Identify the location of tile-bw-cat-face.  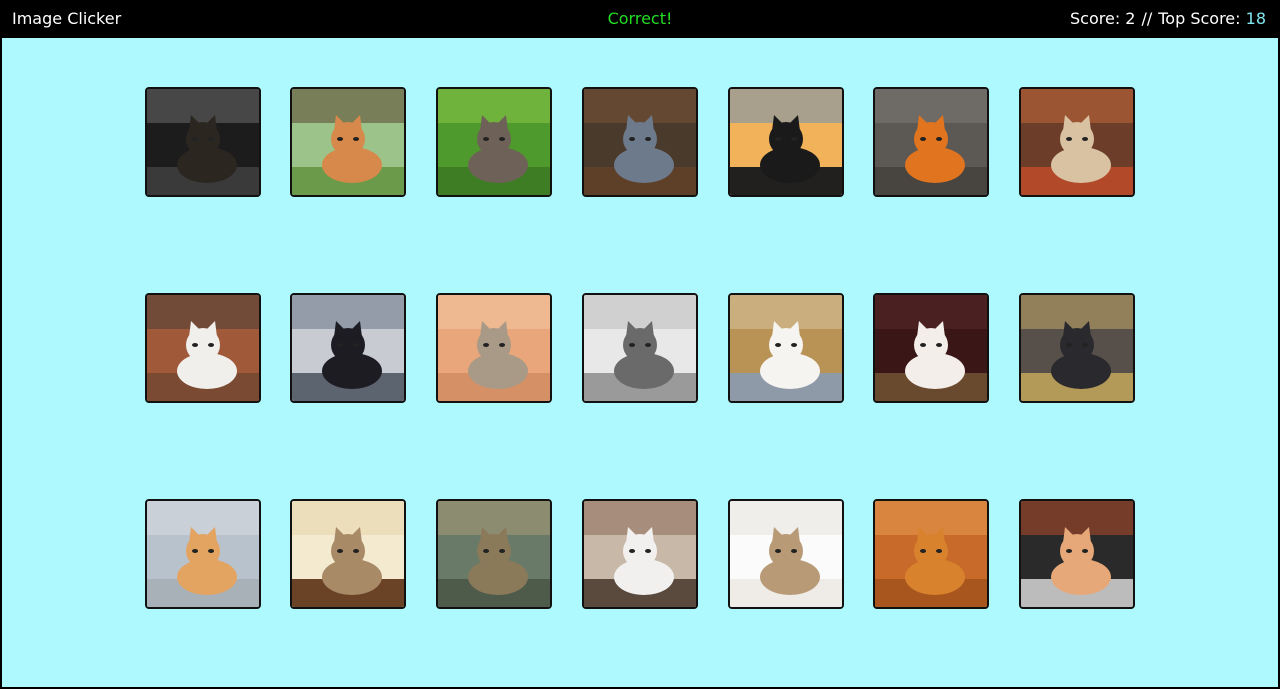
(640, 348).